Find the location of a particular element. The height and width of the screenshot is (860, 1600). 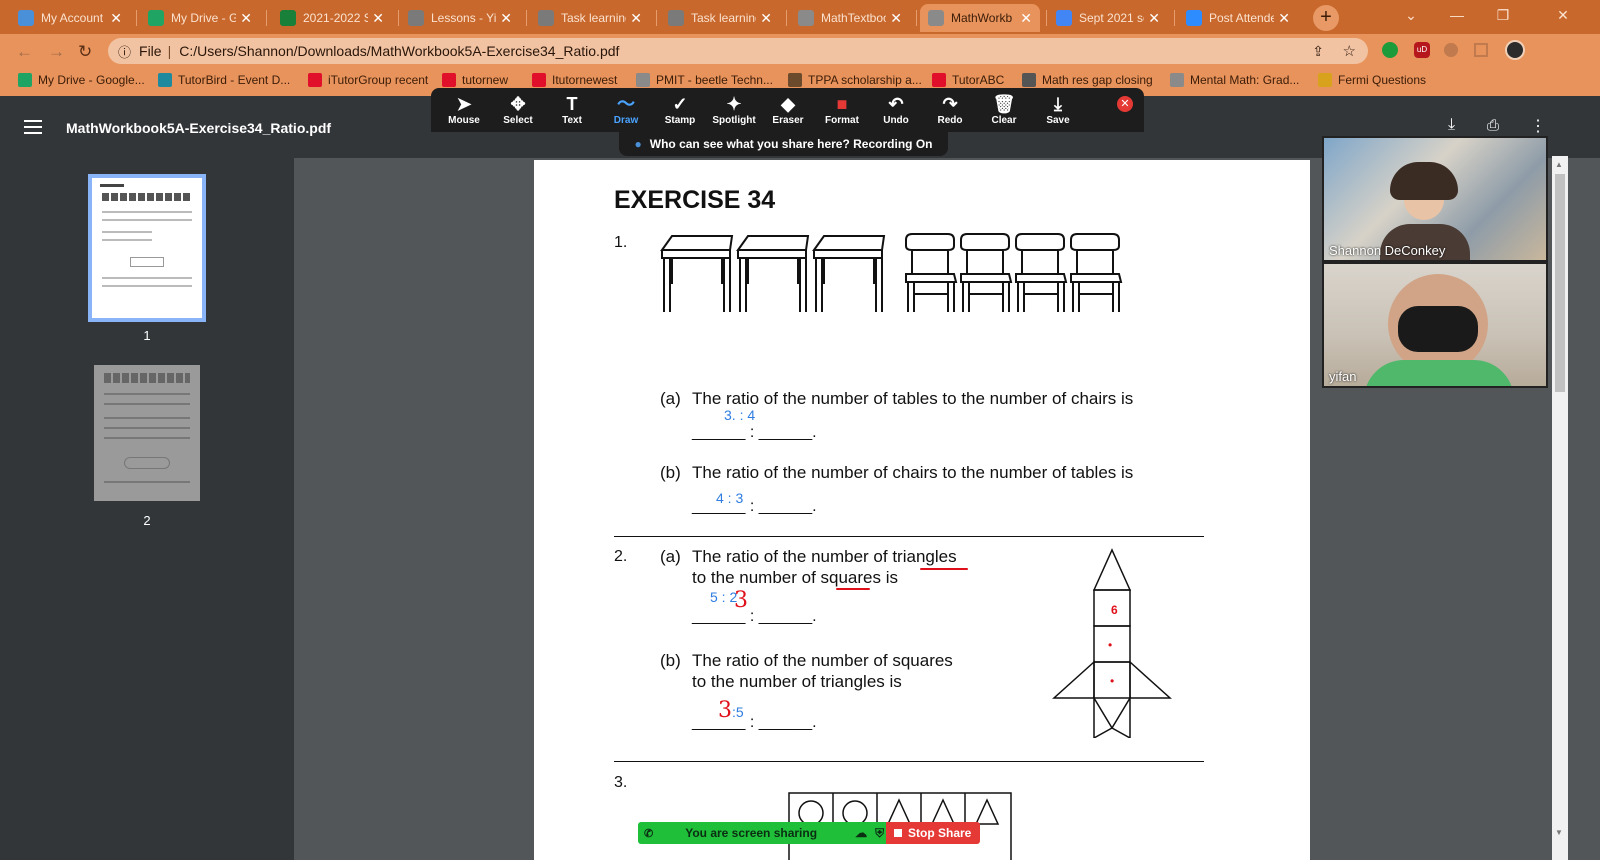

rocket-mark: • is located at coordinates (1112, 681).